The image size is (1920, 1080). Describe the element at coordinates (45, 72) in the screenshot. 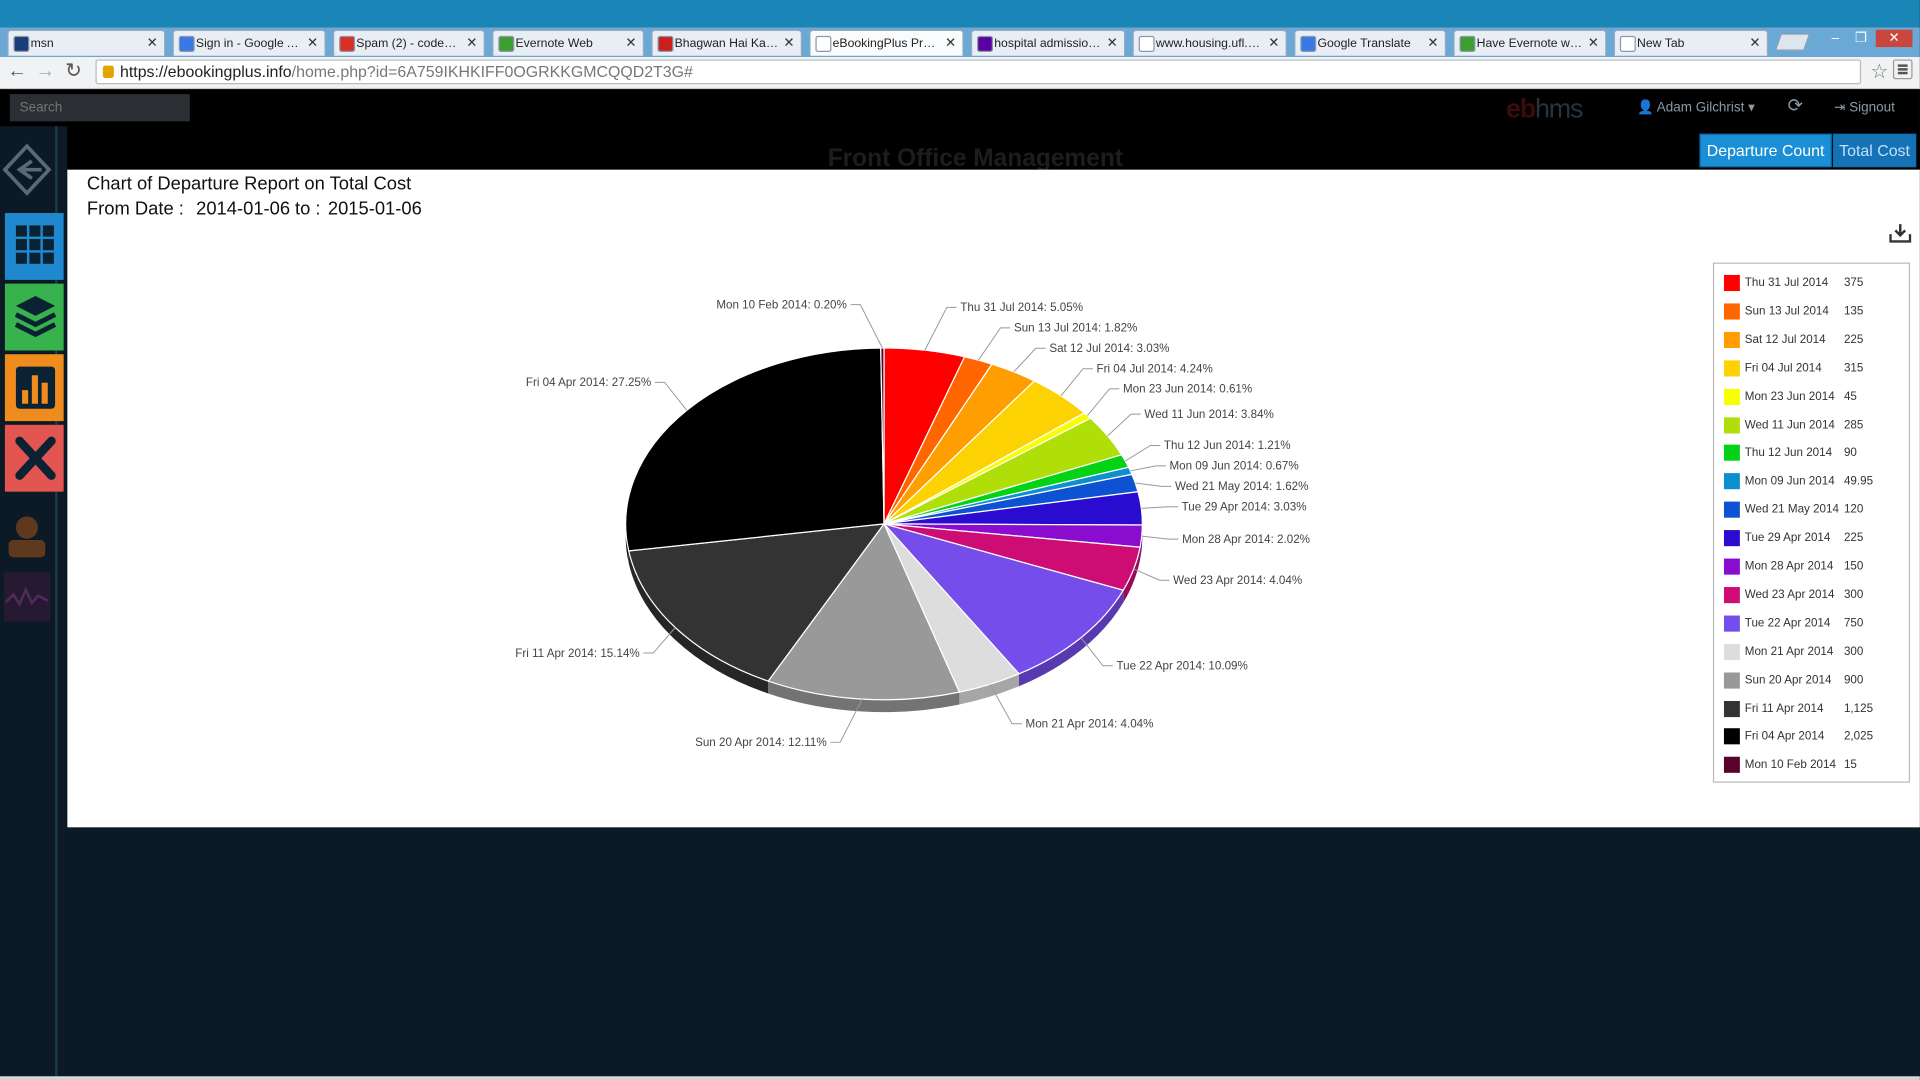

I see `forward-icon: →` at that location.